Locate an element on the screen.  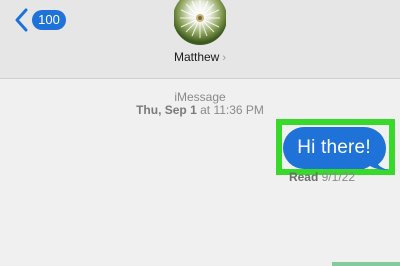
chevron-left-icon is located at coordinates (21, 20).